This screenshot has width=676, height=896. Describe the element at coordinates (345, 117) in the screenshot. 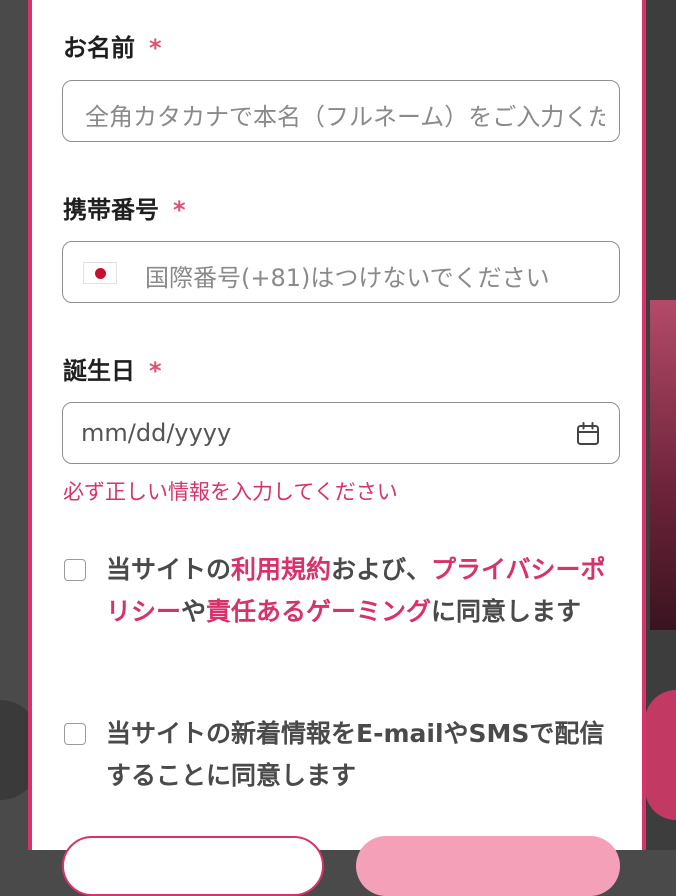

I see `name-placeholder: 全角カタカナで本名（フルネーム）をご入力ください` at that location.